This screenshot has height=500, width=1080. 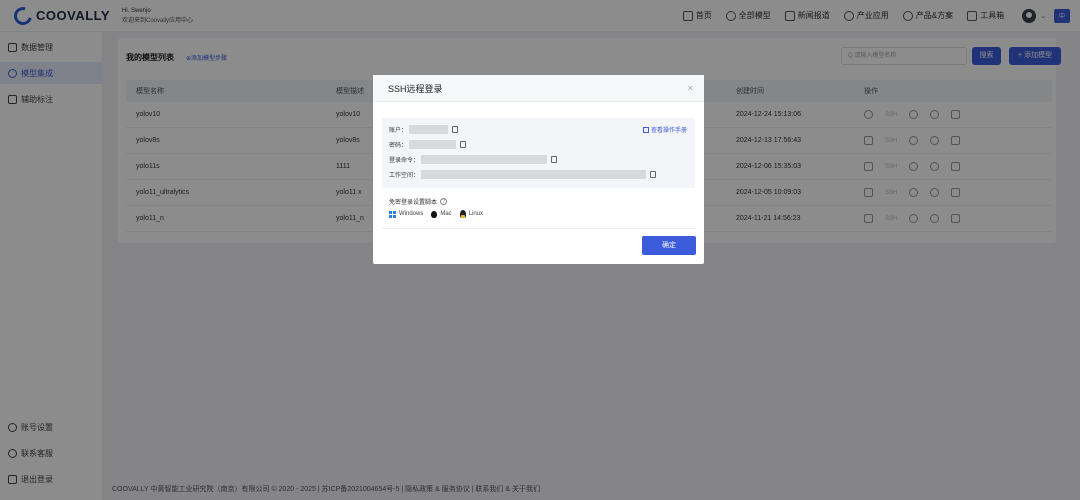 What do you see at coordinates (444, 201) in the screenshot?
I see `help-icon: ?` at bounding box center [444, 201].